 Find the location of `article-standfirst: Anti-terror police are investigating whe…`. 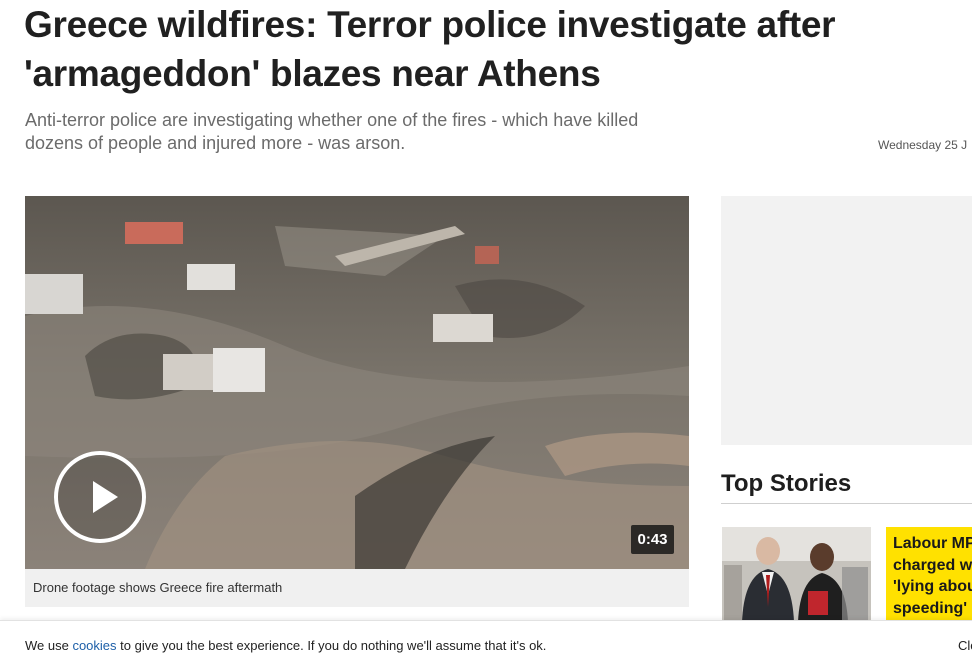

article-standfirst: Anti-terror police are investigating whe… is located at coordinates (332, 131).